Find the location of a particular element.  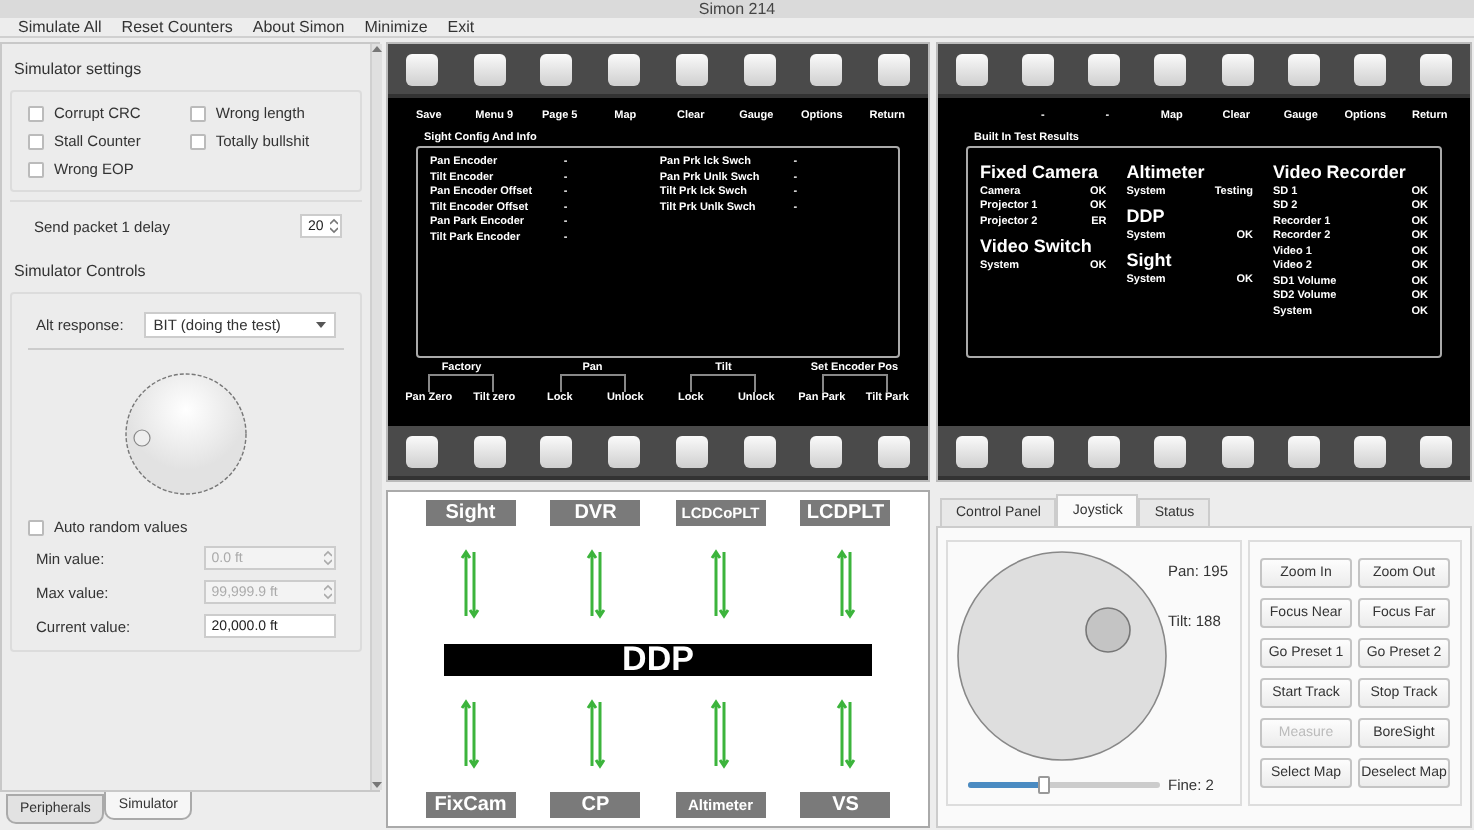

section-title: Altimeter is located at coordinates (1166, 172).